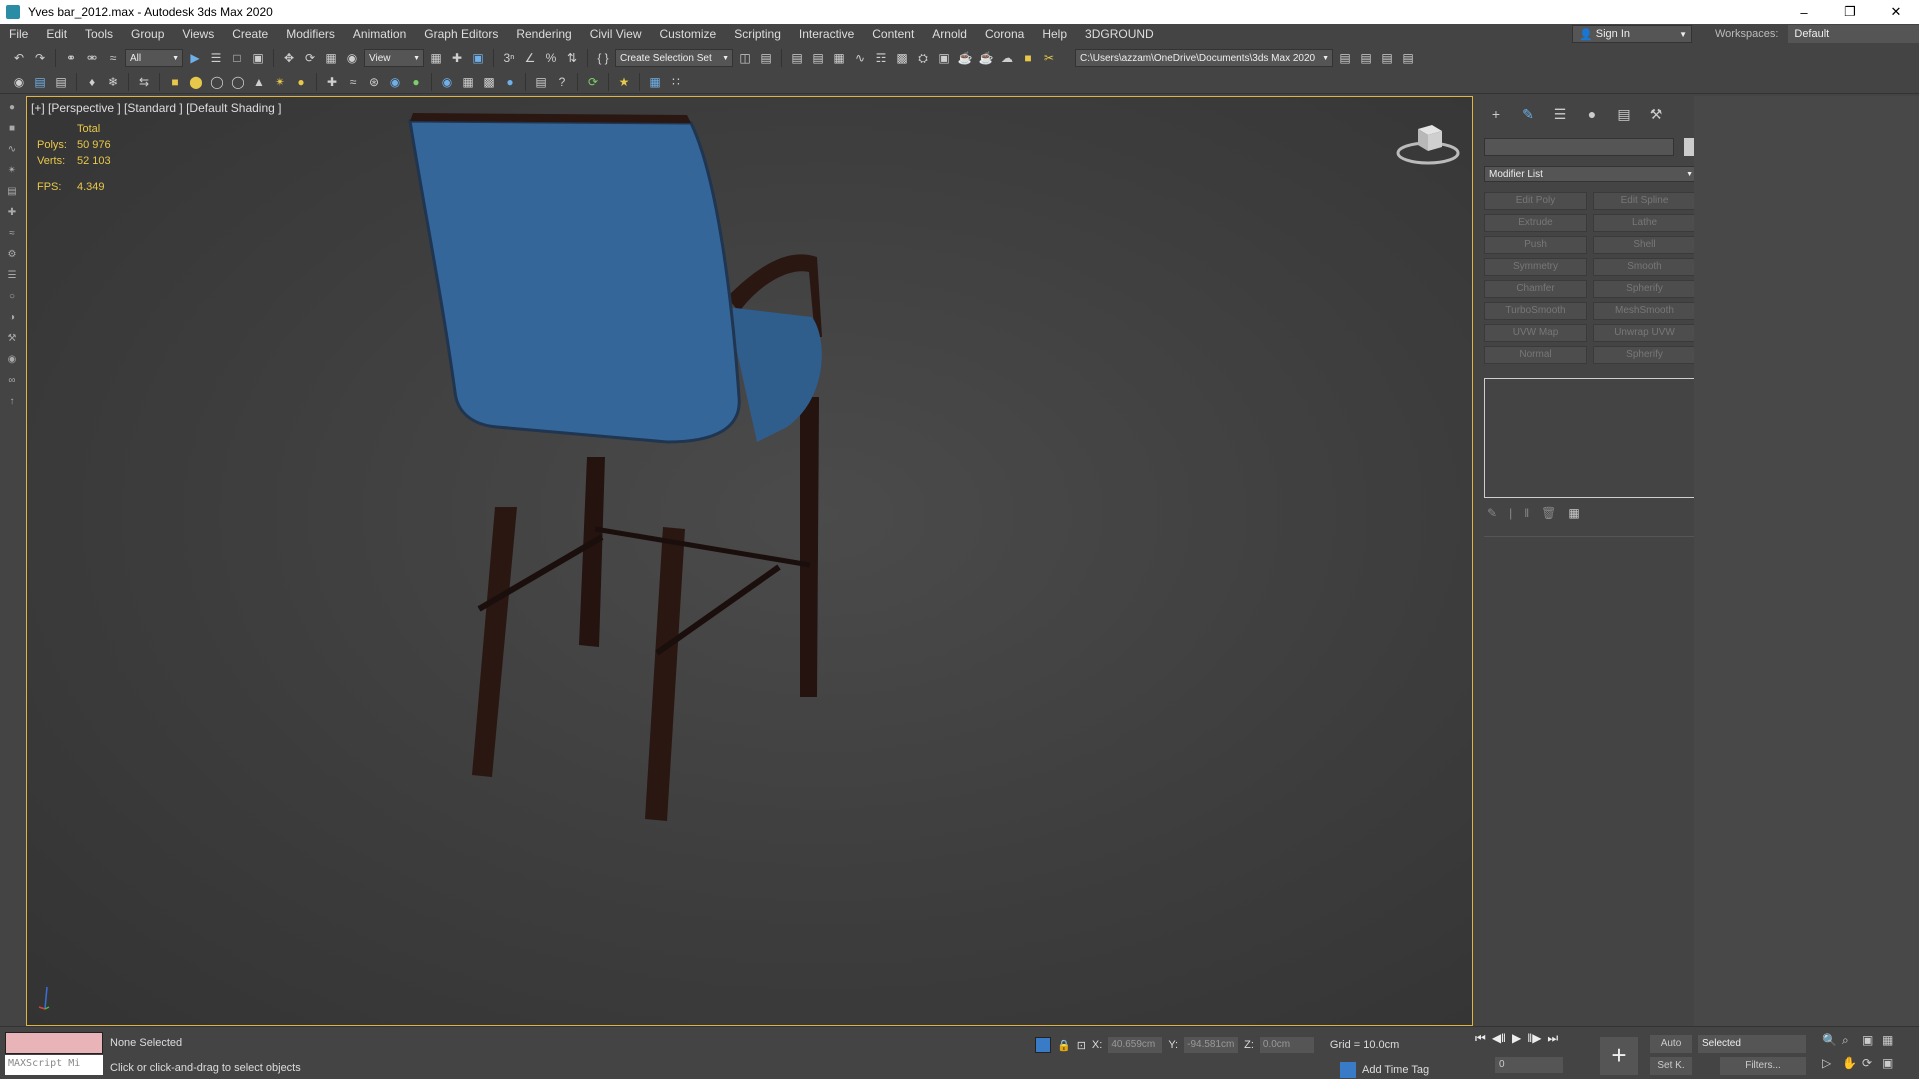 Image resolution: width=1919 pixels, height=1079 pixels. What do you see at coordinates (12, 318) in the screenshot?
I see `display-icon: ◑` at bounding box center [12, 318].